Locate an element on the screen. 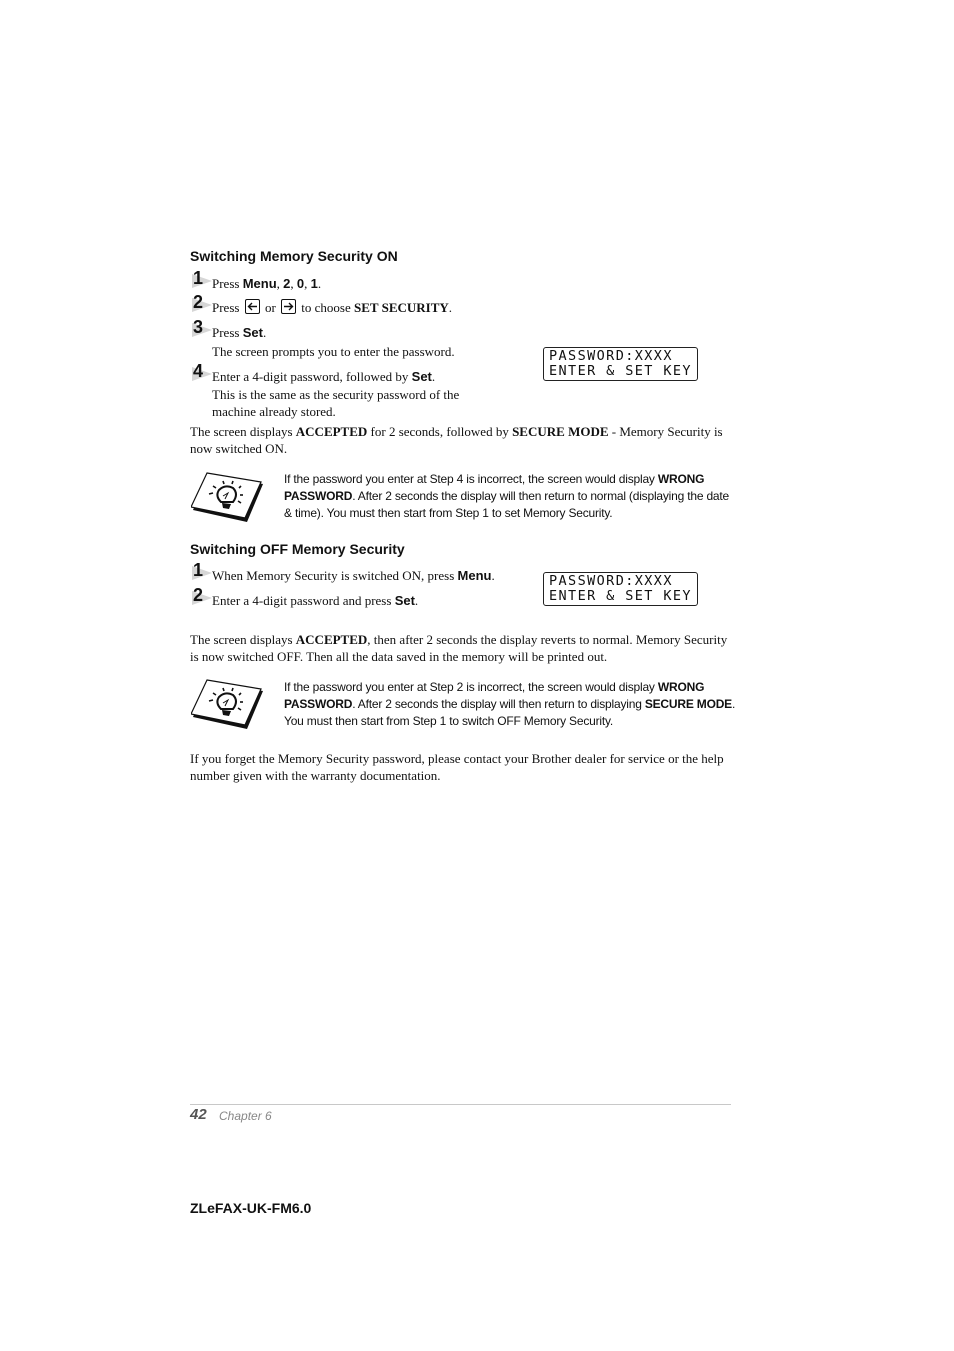  right-arrow-key-icon is located at coordinates (289, 306).